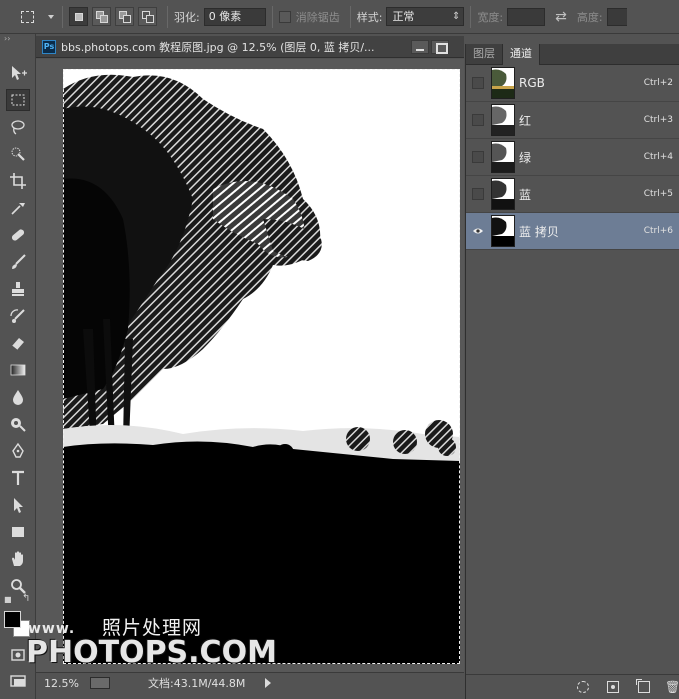 Image resolution: width=679 pixels, height=699 pixels. What do you see at coordinates (572, 54) in the screenshot?
I see `panel-tabs: 图层 通道` at bounding box center [572, 54].